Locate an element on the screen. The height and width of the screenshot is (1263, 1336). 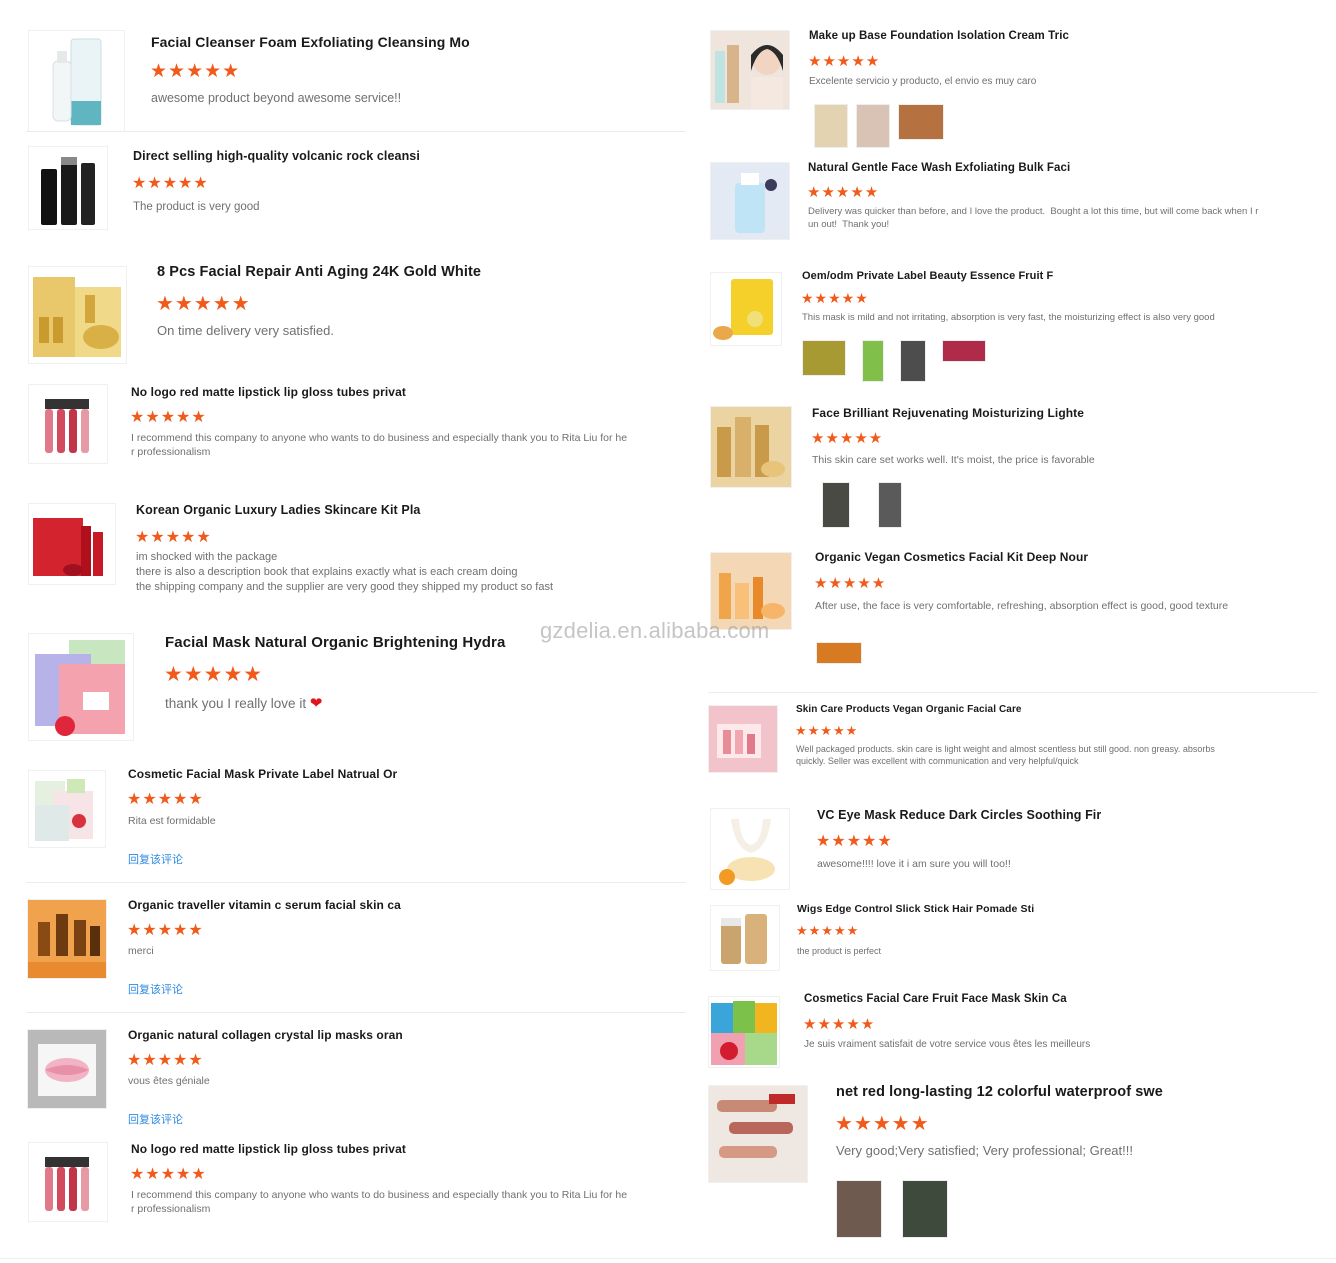
heart-icon: ❤ is located at coordinates (316, 703).